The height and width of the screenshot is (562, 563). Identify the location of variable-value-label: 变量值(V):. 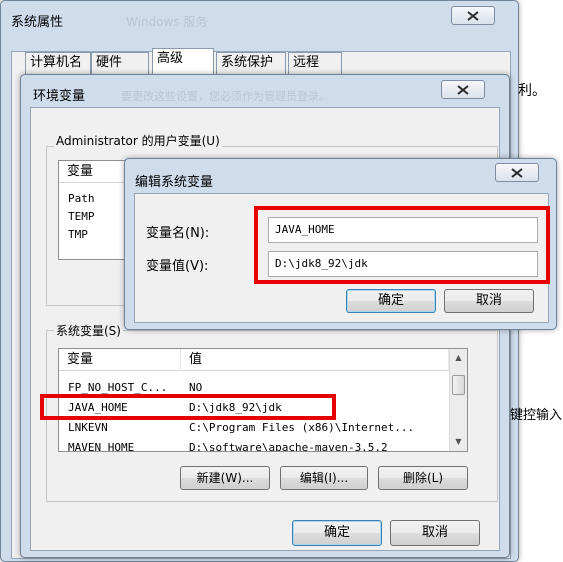
(177, 266).